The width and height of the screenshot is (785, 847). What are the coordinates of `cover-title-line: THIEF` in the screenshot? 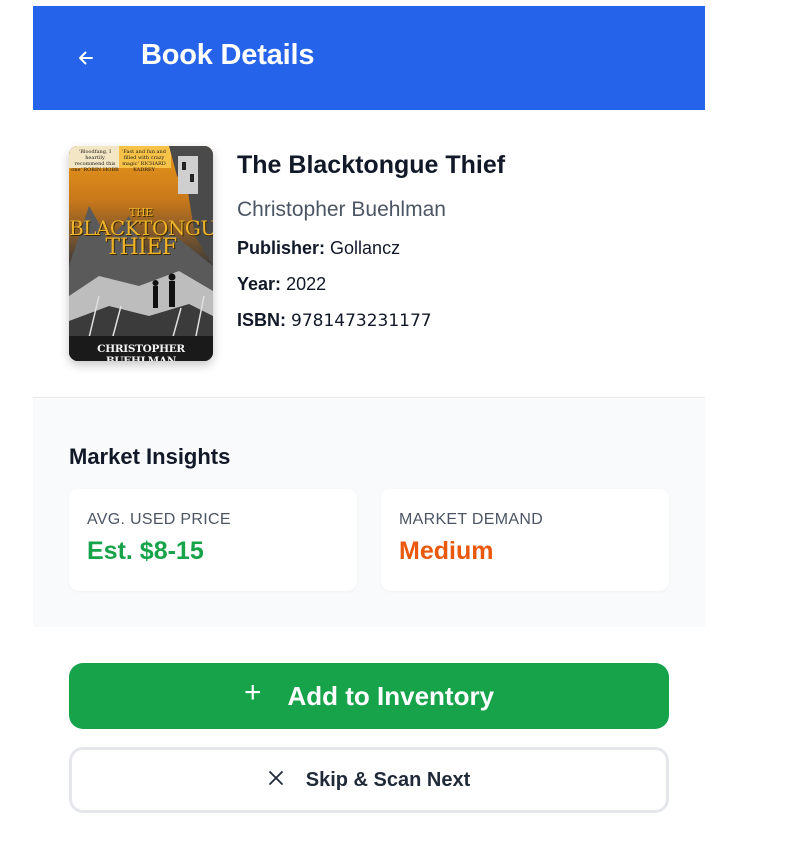 It's located at (141, 247).